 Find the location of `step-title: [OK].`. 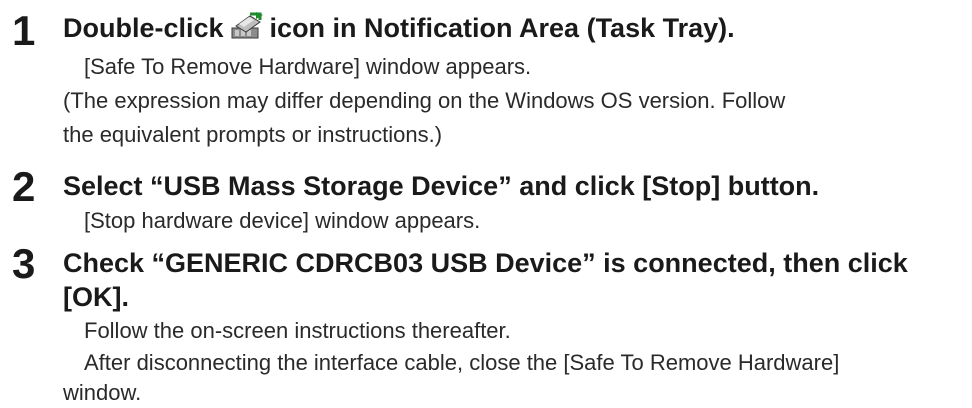

step-title: [OK]. is located at coordinates (96, 297).